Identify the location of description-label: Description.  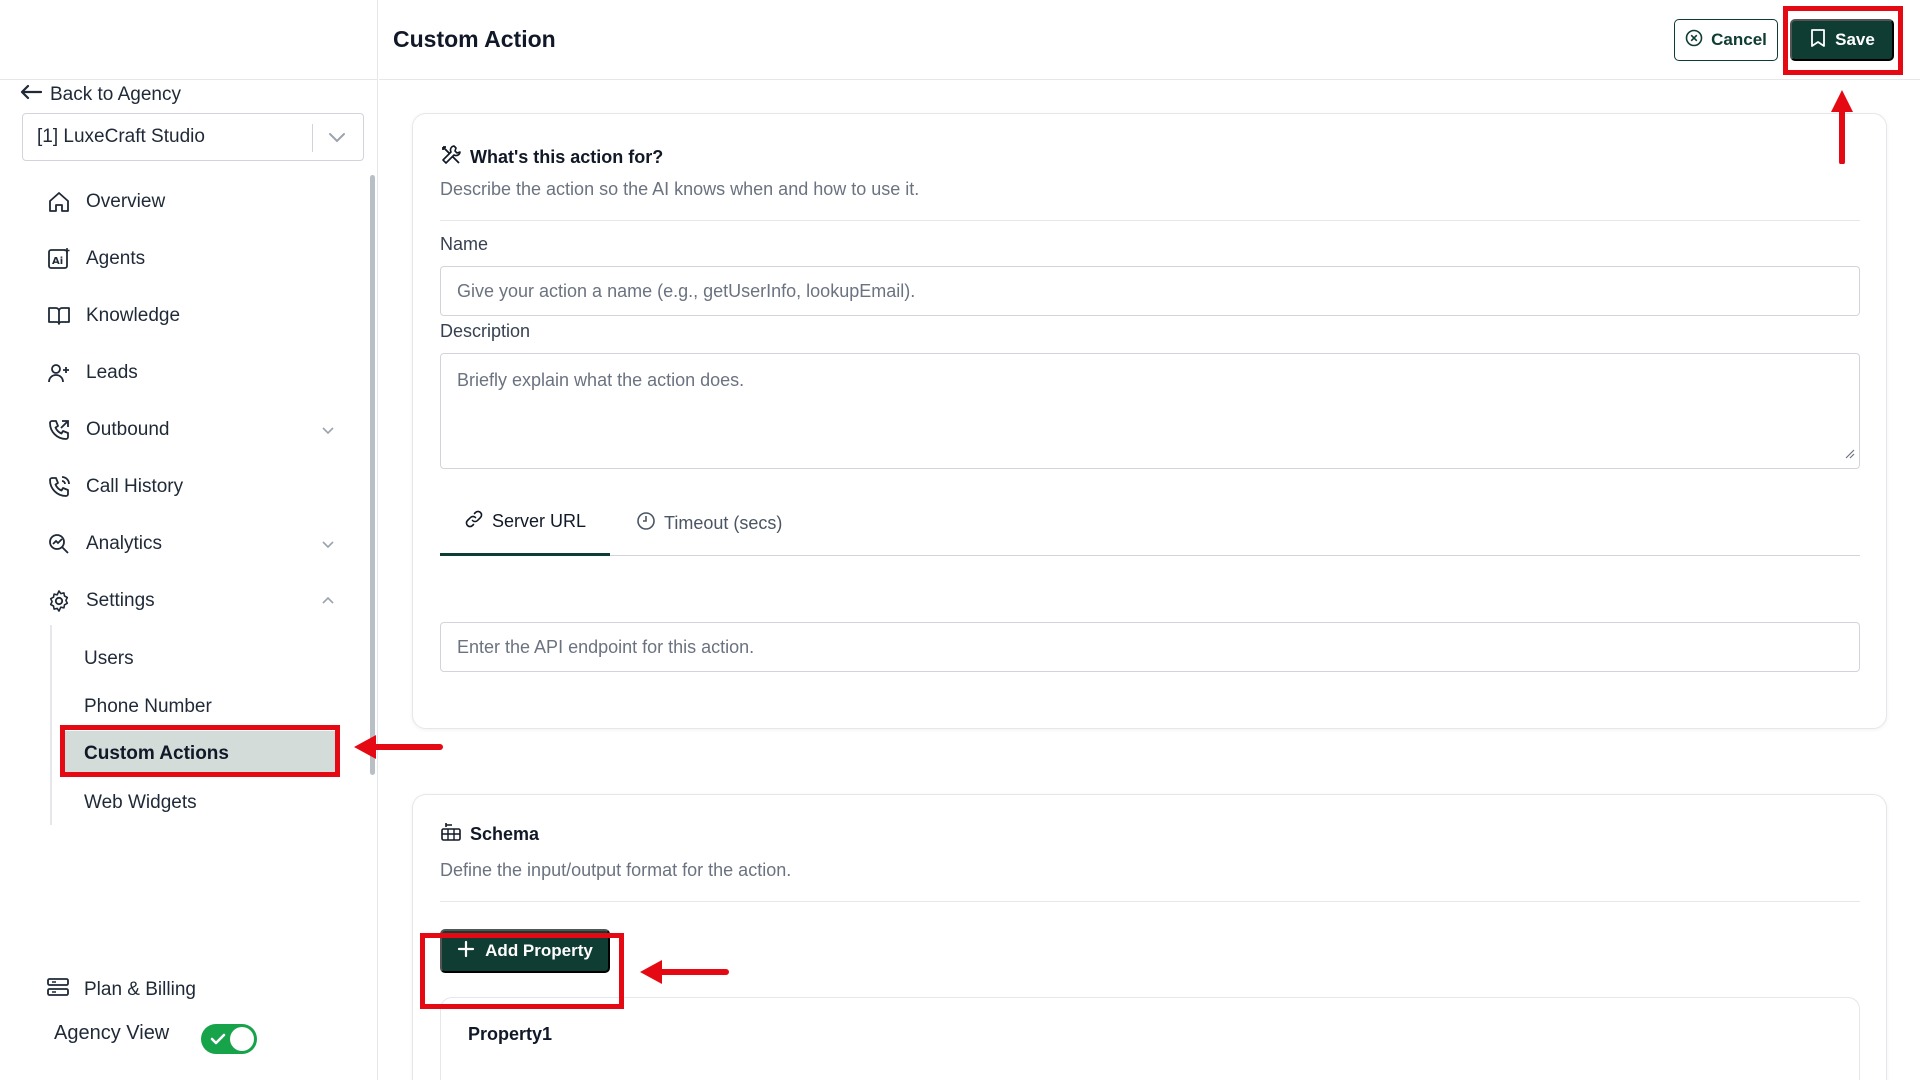
(485, 331).